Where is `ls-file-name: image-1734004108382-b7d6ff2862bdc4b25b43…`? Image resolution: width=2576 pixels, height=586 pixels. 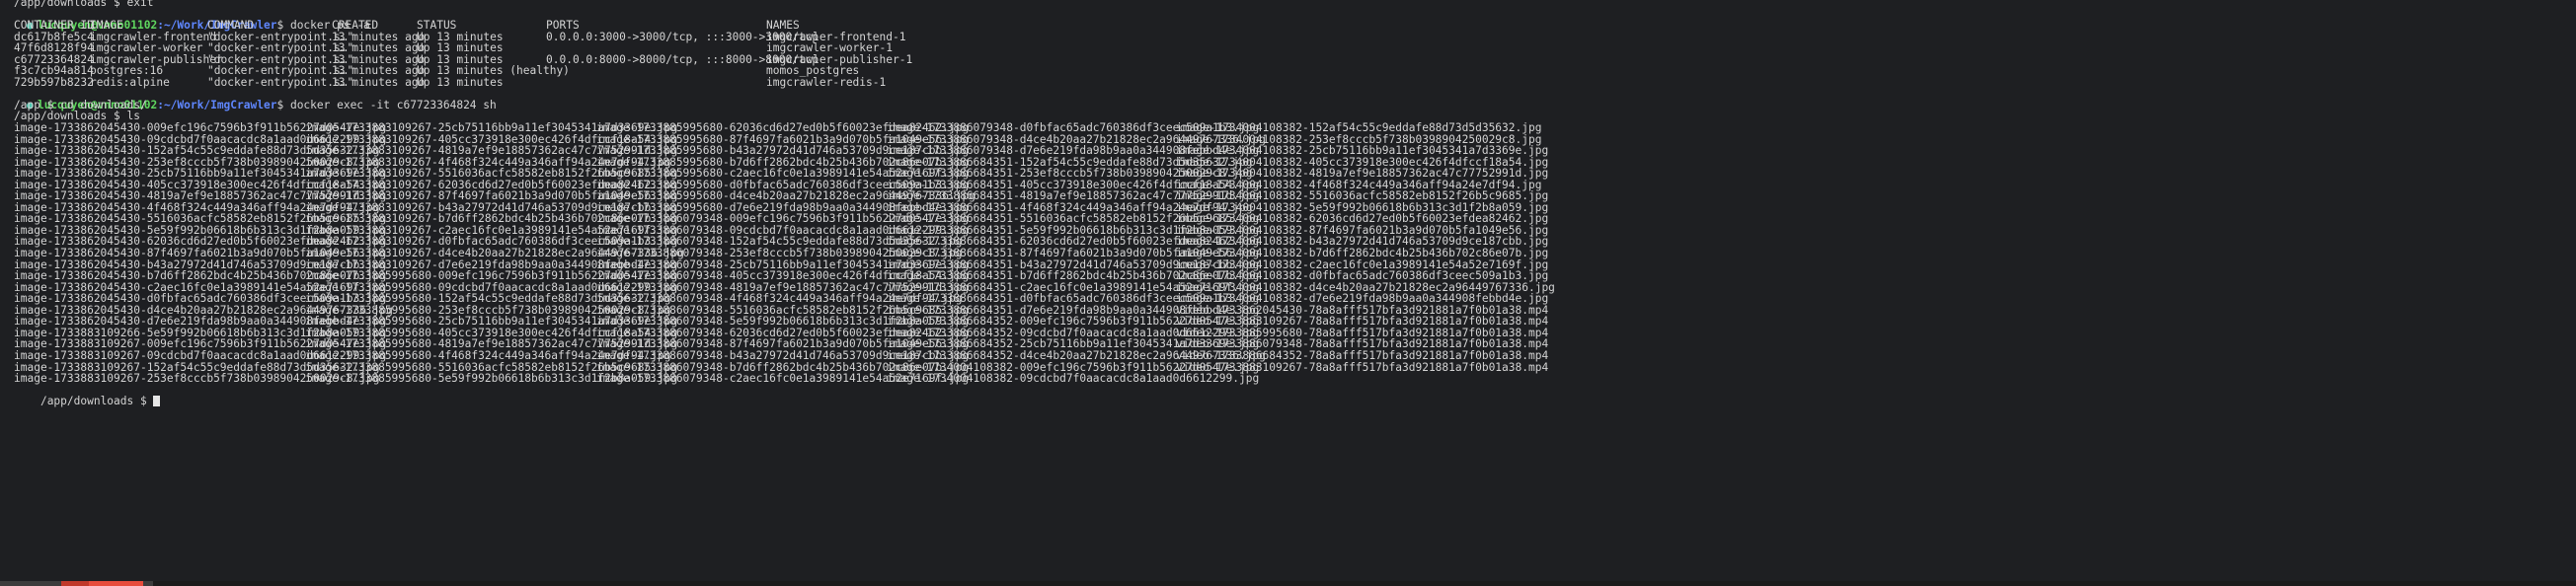 ls-file-name: image-1734004108382-b7d6ff2862bdc4b25b43… is located at coordinates (1362, 253).